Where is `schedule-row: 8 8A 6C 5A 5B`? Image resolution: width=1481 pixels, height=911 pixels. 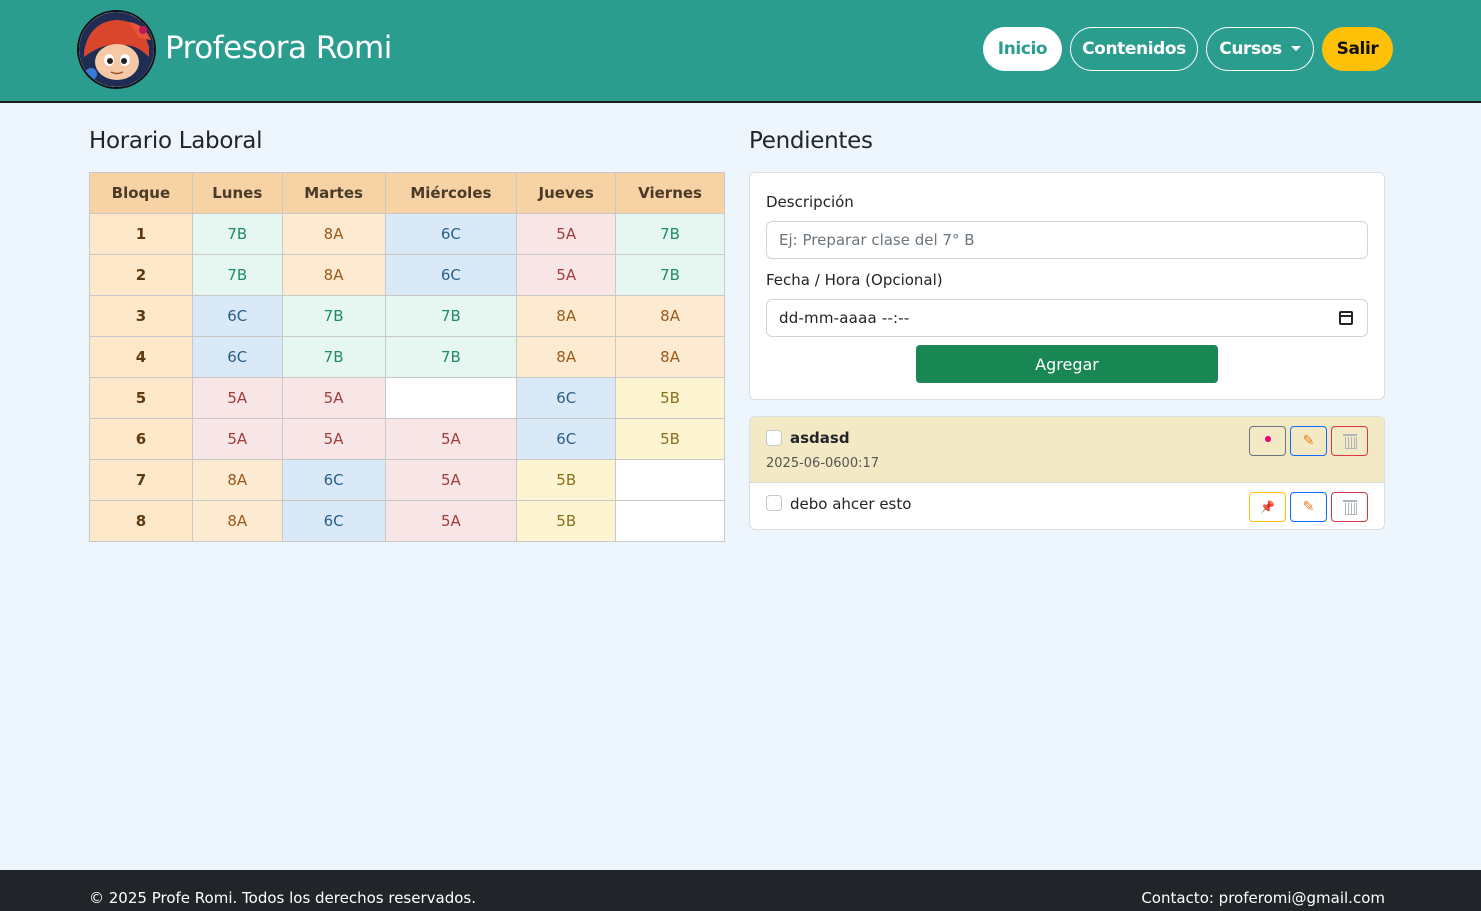
schedule-row: 8 8A 6C 5A 5B is located at coordinates (407, 521).